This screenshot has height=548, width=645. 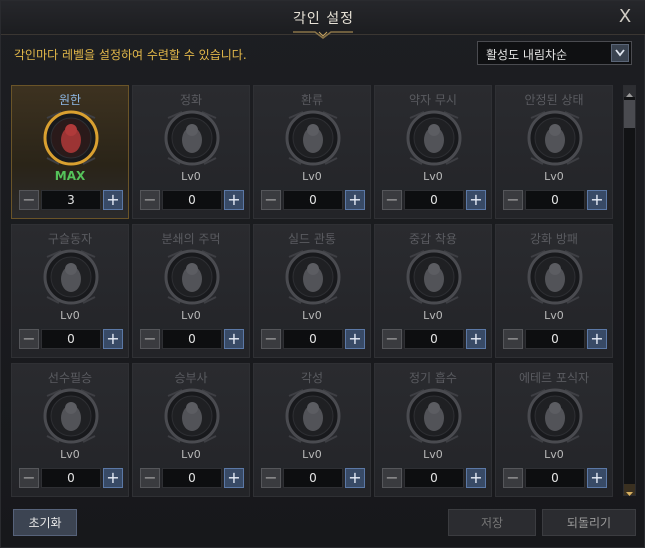 I want to click on engraving-card: 에테르 포식자 Lv0 − 0 +, so click(x=554, y=430).